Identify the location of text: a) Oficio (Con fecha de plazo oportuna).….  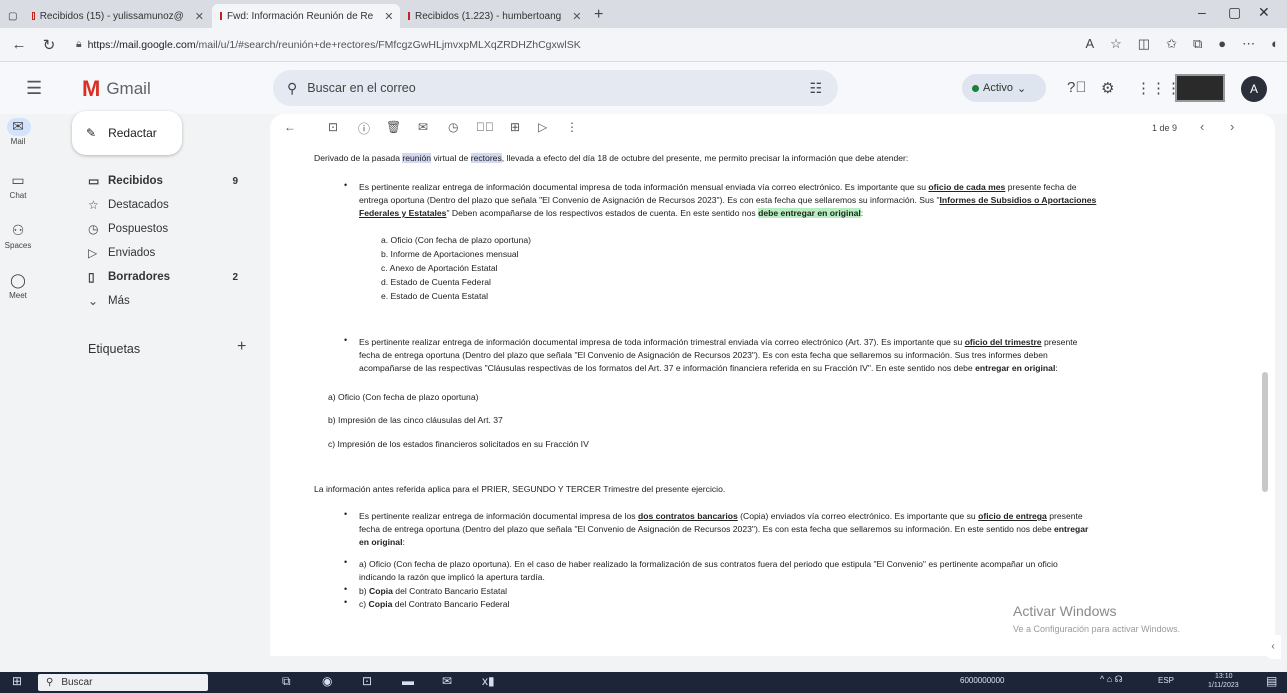
(708, 564).